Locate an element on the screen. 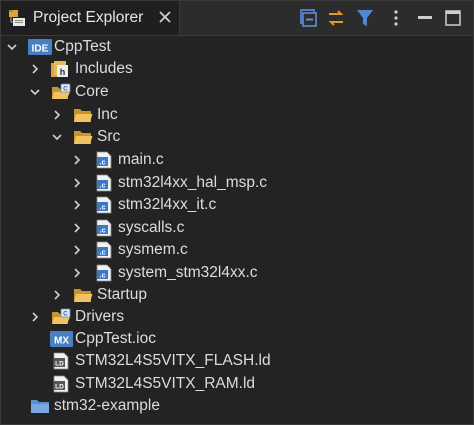 Image resolution: width=474 pixels, height=425 pixels. svg-text: h is located at coordinates (63, 72).